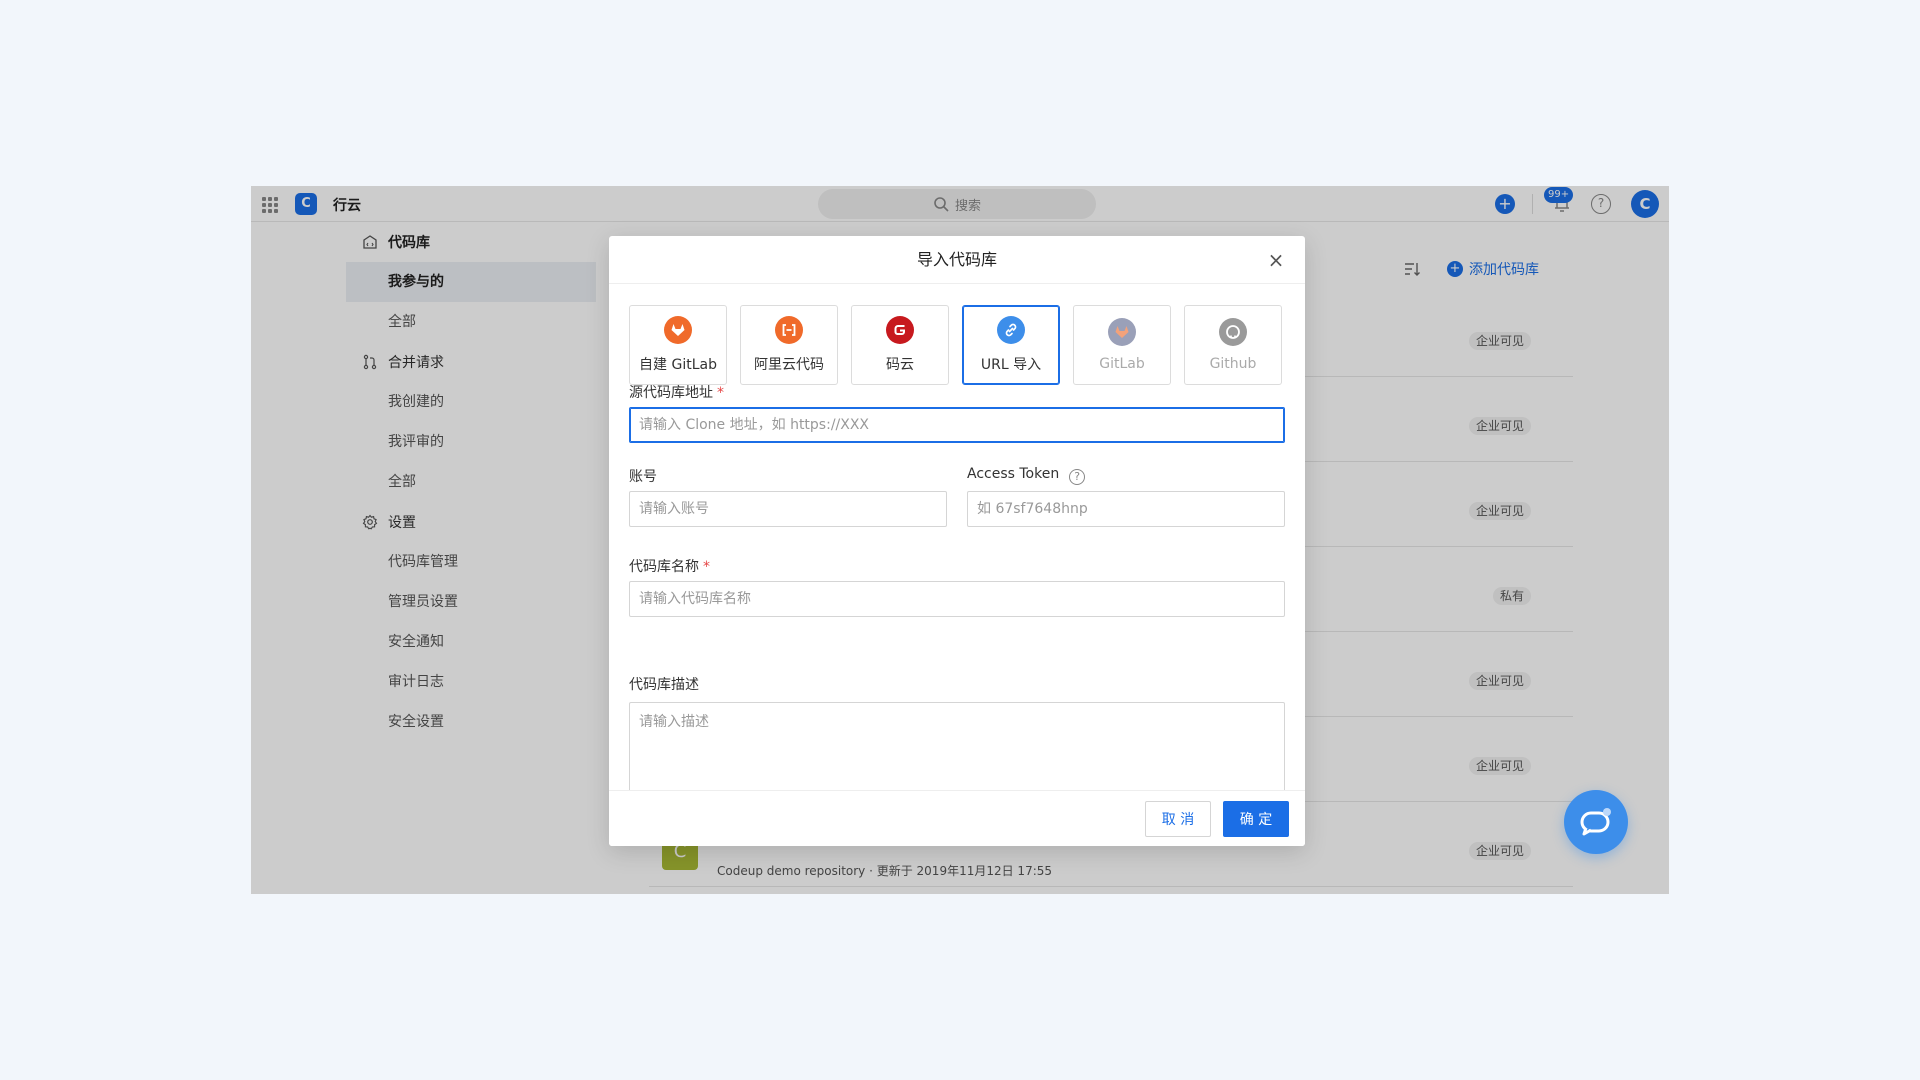 The width and height of the screenshot is (1920, 1080). I want to click on source-label: URL 导入, so click(1011, 365).